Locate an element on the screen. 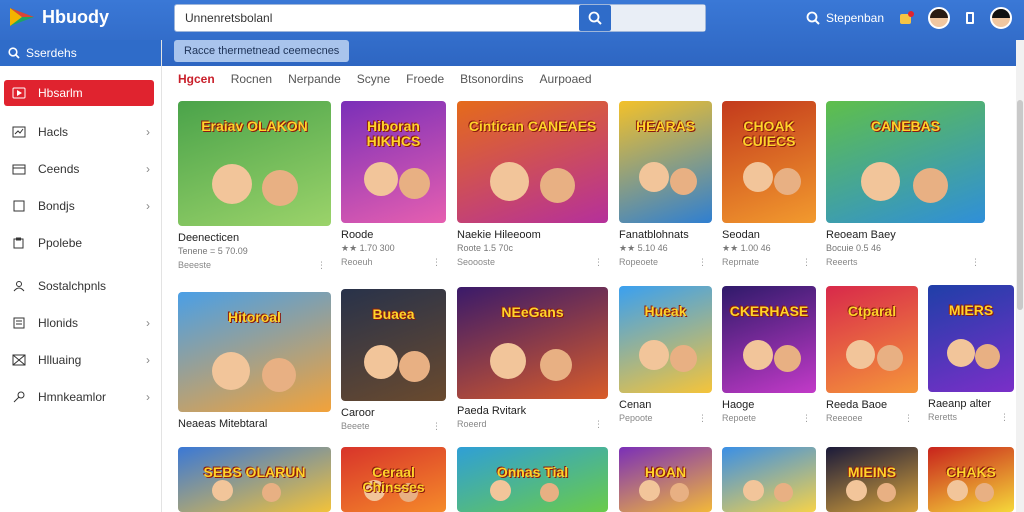  app-title: Naekie Hileeoom is located at coordinates (499, 235).